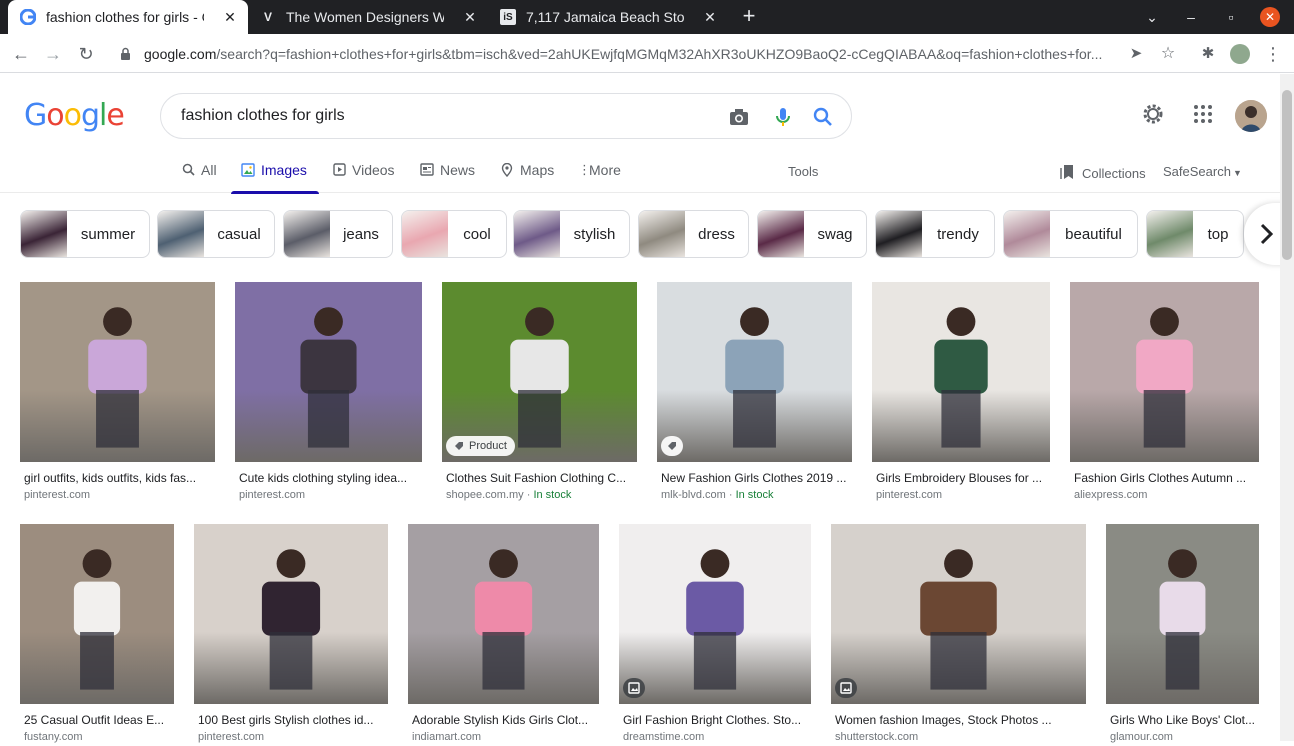 Image resolution: width=1294 pixels, height=746 pixels. Describe the element at coordinates (783, 117) in the screenshot. I see `microphone-icon` at that location.